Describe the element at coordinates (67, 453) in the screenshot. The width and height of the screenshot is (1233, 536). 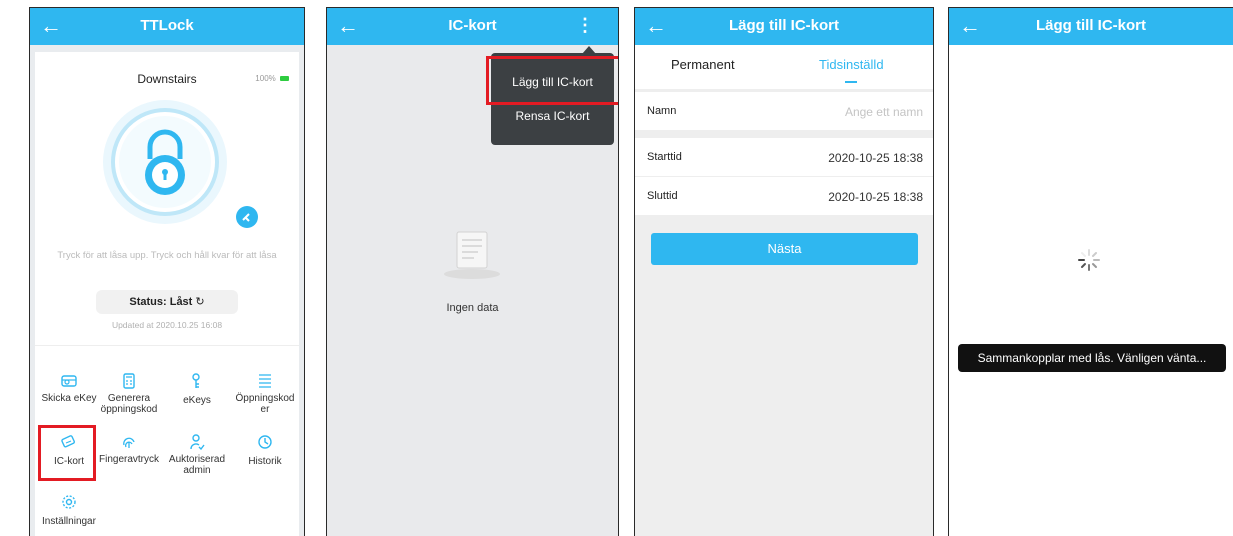
I see `ic-card-highlight` at that location.